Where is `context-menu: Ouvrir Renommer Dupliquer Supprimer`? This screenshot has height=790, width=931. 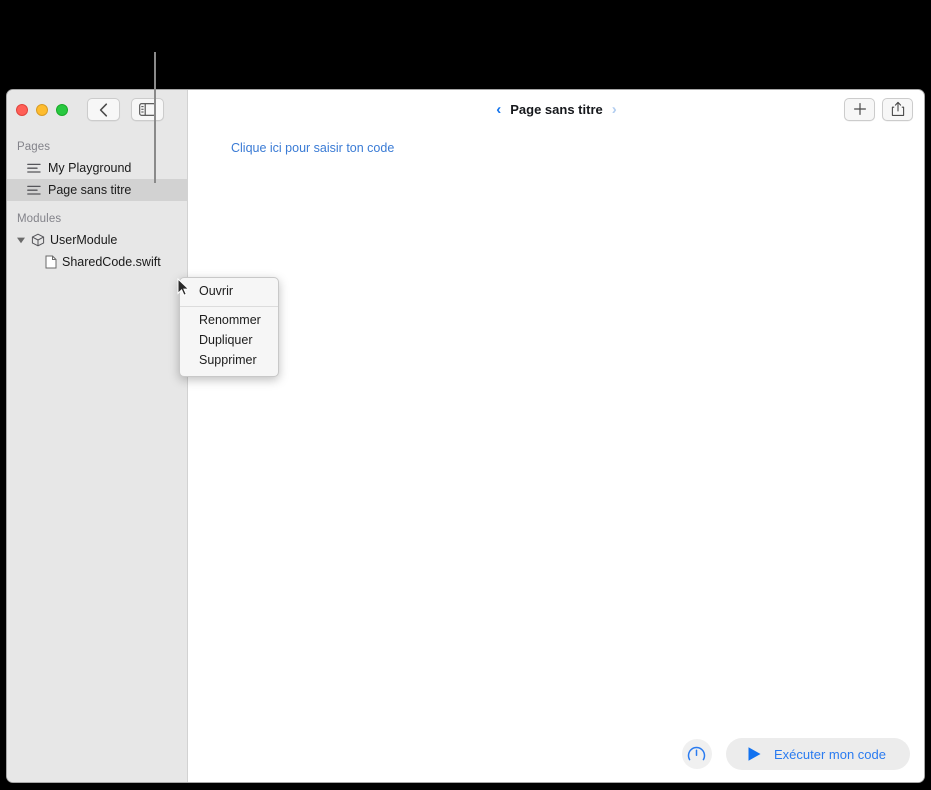 context-menu: Ouvrir Renommer Dupliquer Supprimer is located at coordinates (229, 327).